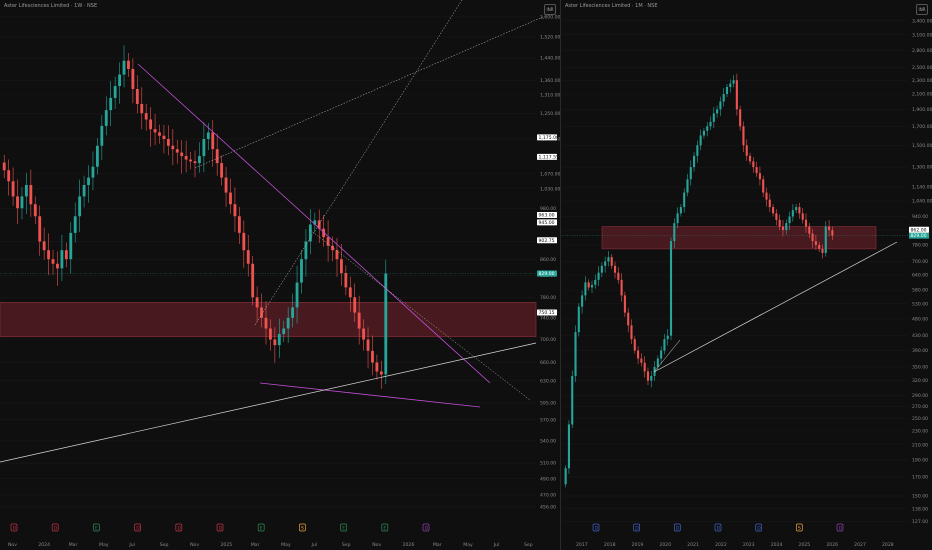  Describe the element at coordinates (693, 545) in the screenshot. I see `x-tick-label: 2021` at that location.